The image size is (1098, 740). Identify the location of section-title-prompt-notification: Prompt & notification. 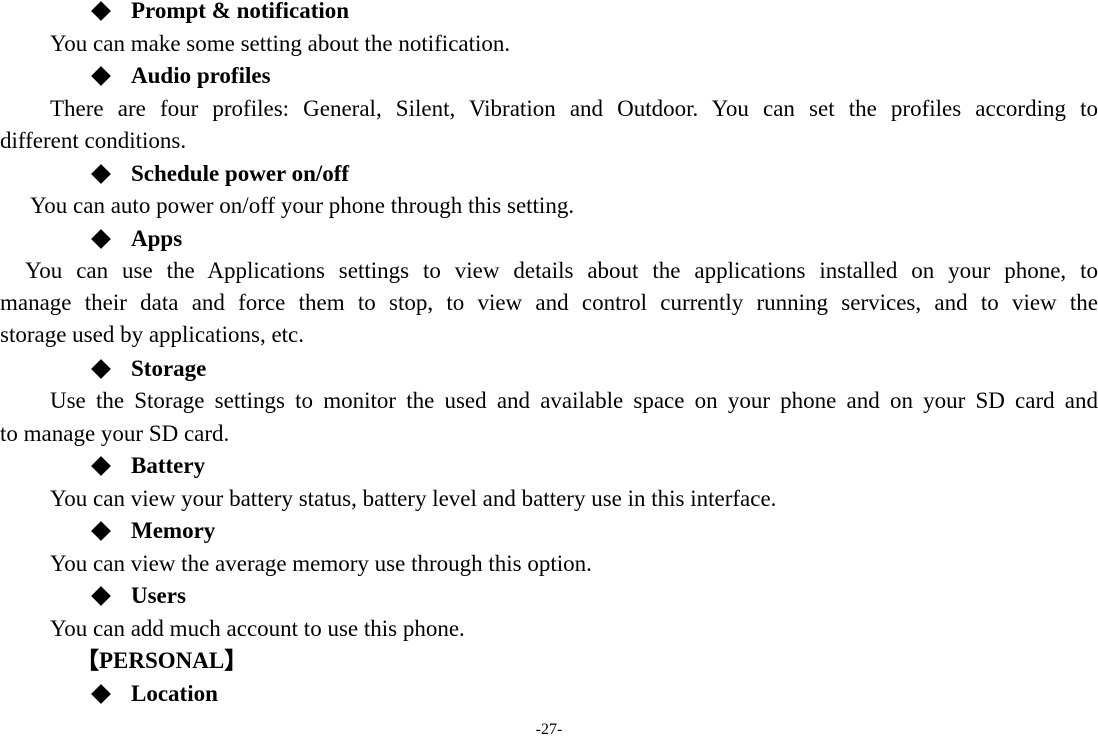
(240, 11).